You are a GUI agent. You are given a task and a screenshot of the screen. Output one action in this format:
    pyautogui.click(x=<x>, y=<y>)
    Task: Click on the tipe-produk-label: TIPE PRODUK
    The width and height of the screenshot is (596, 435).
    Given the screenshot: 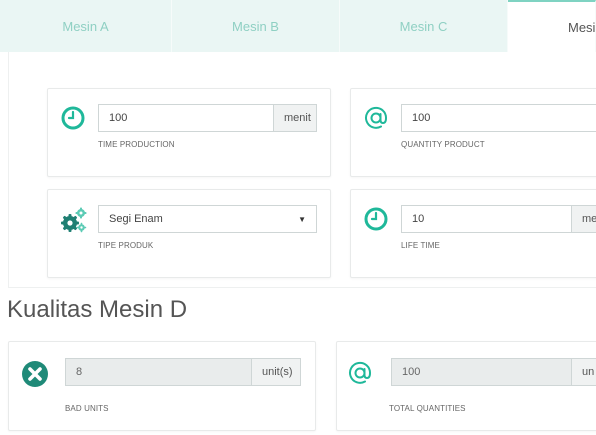 What is the action you would take?
    pyautogui.click(x=126, y=245)
    